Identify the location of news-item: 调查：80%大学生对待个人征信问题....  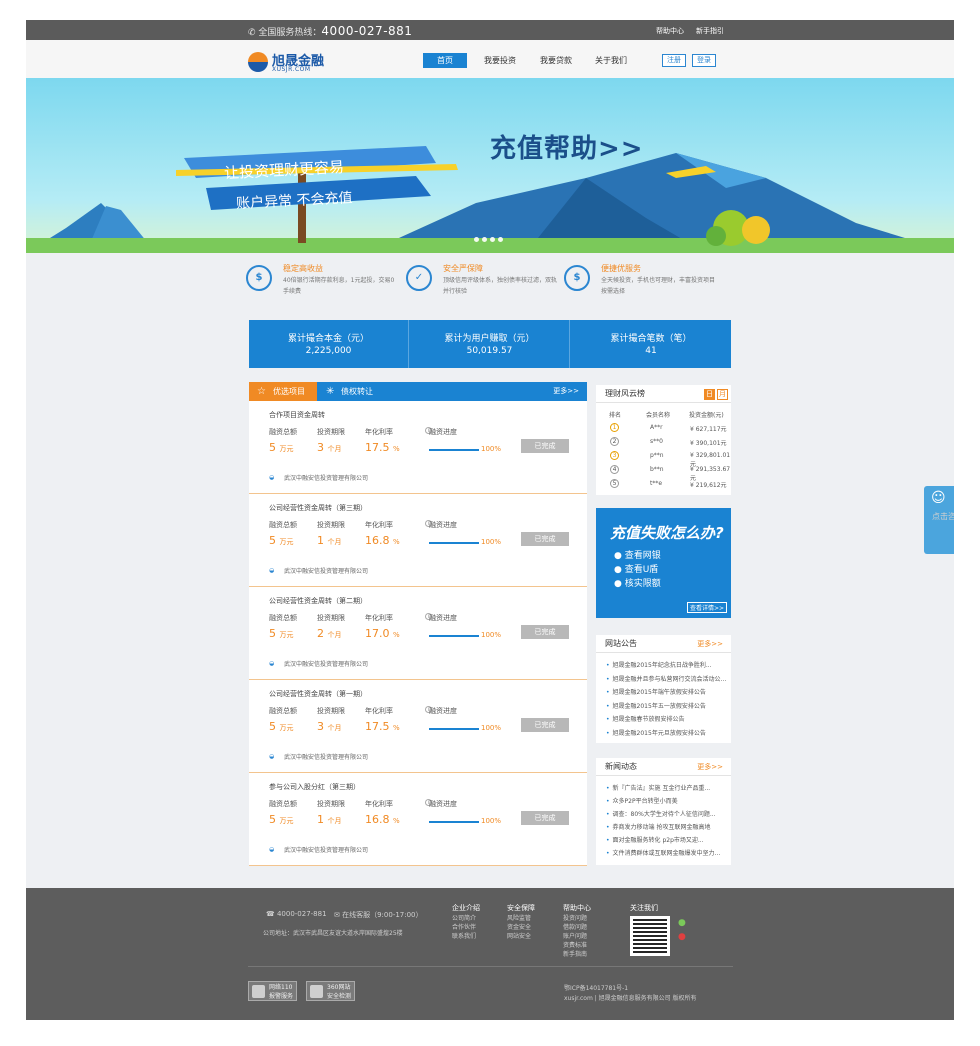
(661, 813).